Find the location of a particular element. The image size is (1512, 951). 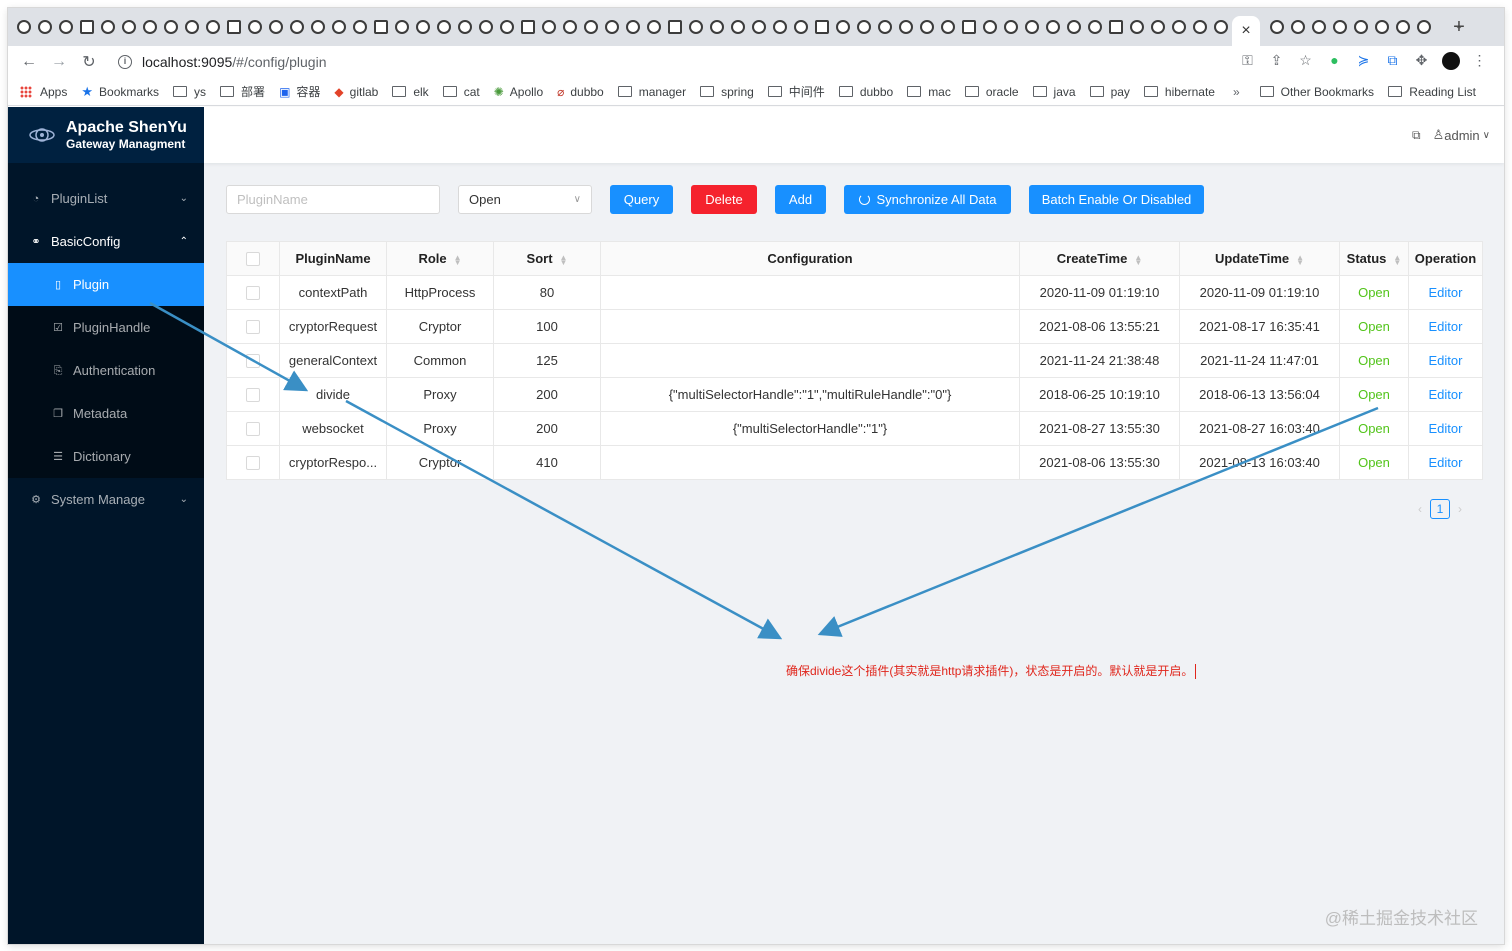

bookmark-item: ◆ gitlab is located at coordinates (356, 92).